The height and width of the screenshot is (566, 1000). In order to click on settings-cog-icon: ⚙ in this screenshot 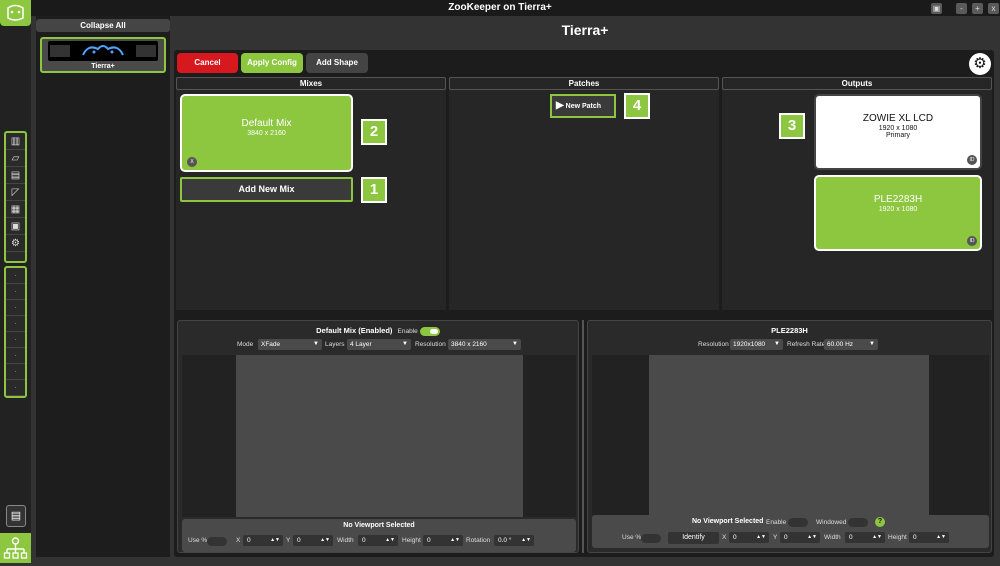, I will do `click(15, 243)`.